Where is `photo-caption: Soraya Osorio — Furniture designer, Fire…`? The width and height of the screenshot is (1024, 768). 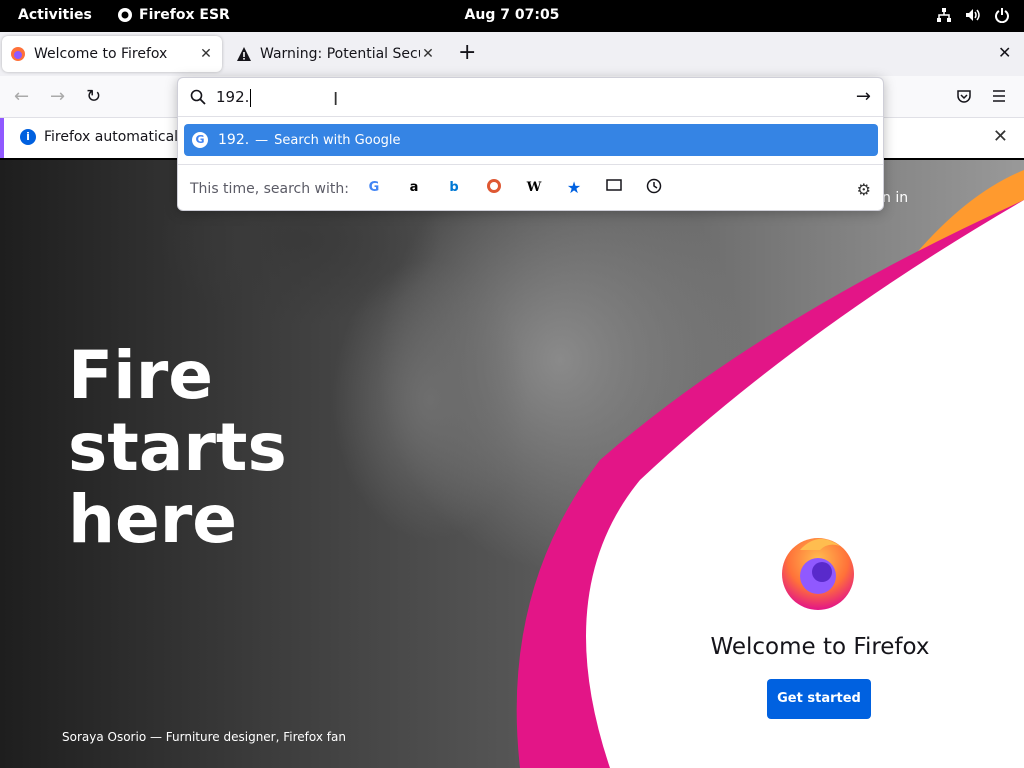 photo-caption: Soraya Osorio — Furniture designer, Fire… is located at coordinates (204, 737).